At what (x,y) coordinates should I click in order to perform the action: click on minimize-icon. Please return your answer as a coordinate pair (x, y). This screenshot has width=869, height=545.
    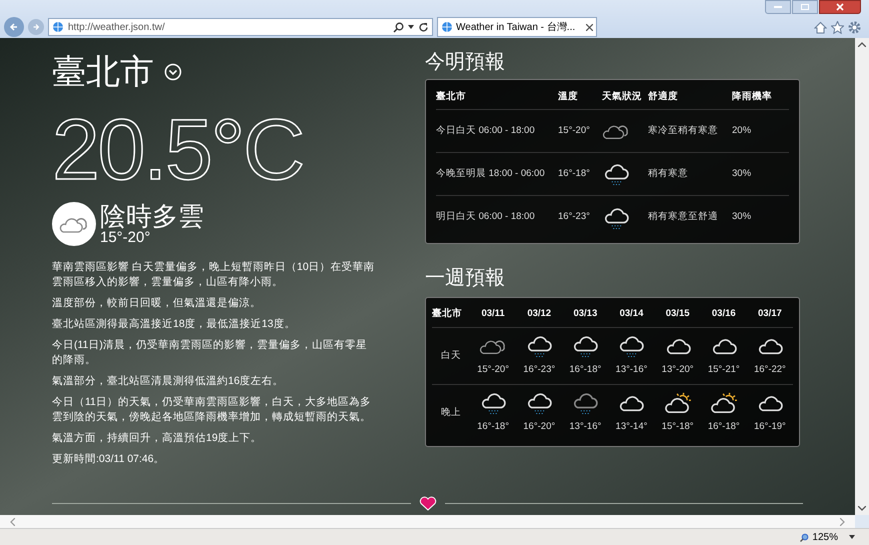
    Looking at the image, I should click on (778, 7).